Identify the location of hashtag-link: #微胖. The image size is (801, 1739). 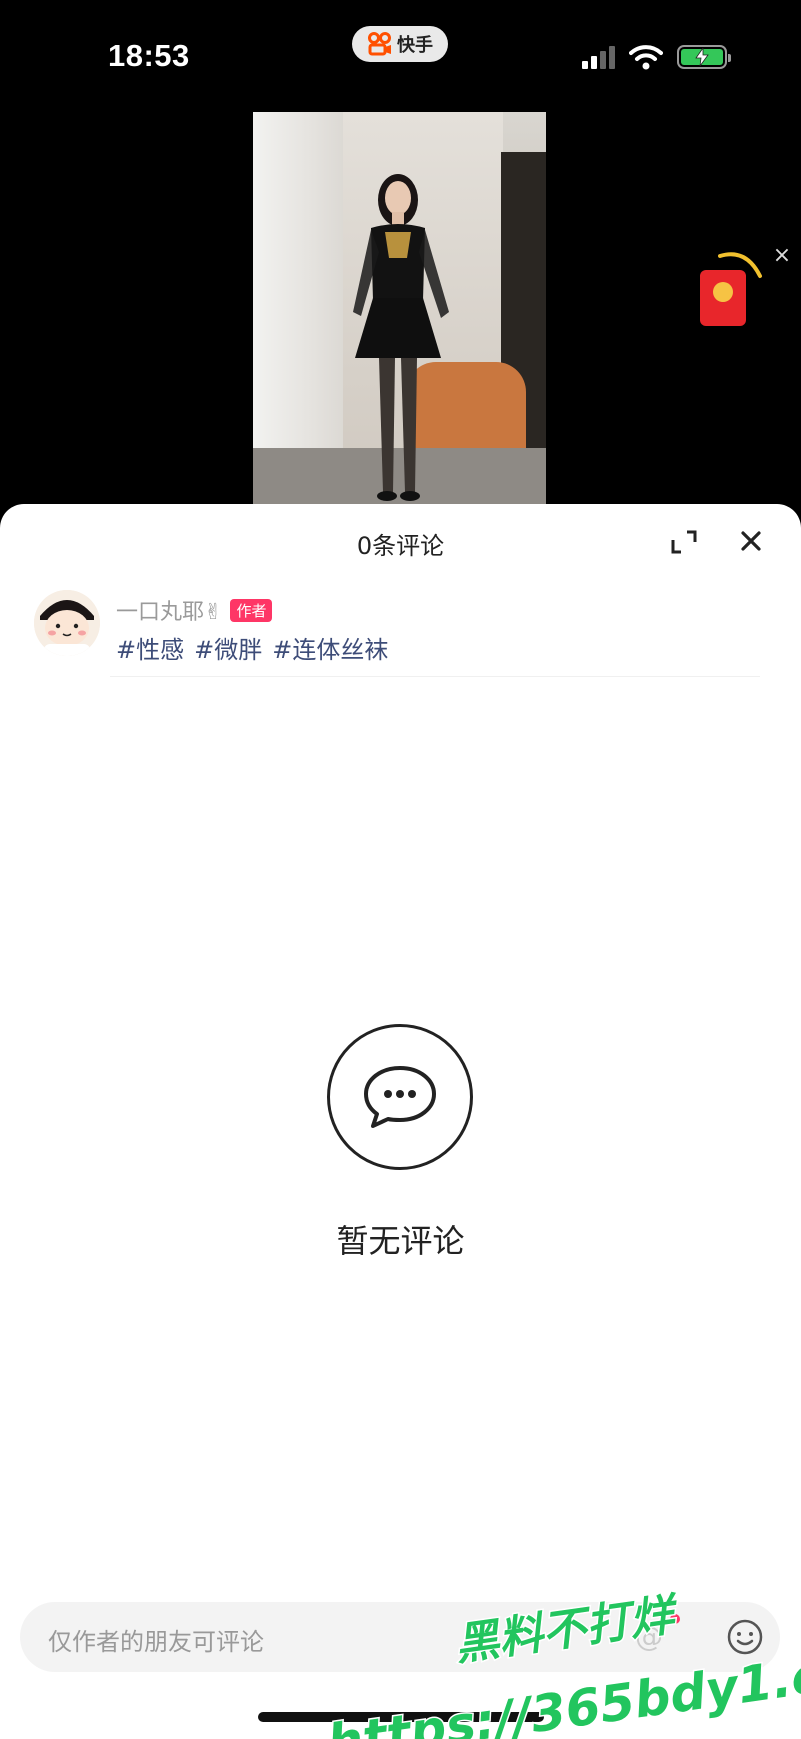
(228, 647).